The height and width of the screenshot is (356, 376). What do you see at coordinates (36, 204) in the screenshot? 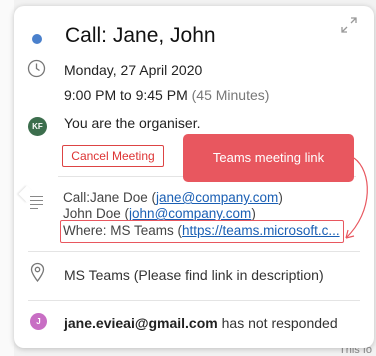
I see `description-icon` at bounding box center [36, 204].